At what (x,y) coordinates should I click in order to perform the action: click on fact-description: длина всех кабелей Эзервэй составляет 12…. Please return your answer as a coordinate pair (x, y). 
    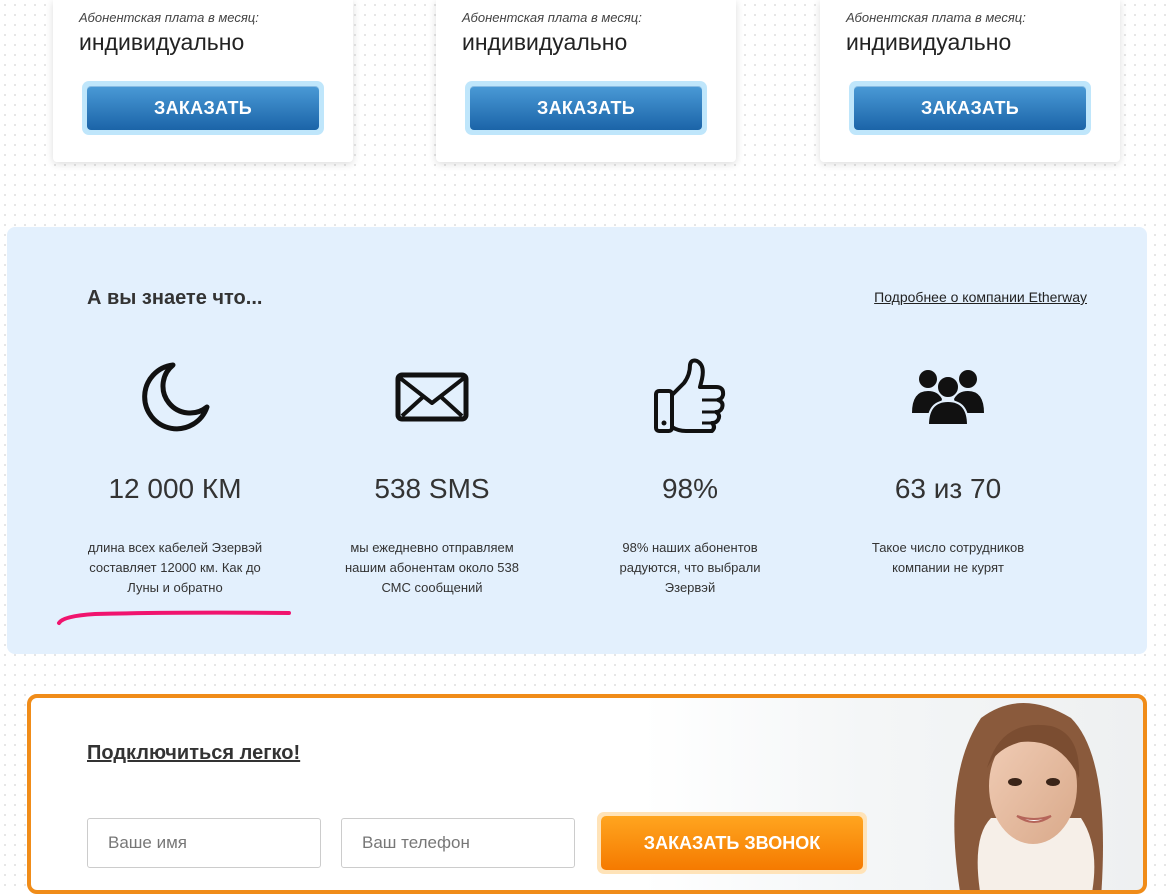
    Looking at the image, I should click on (175, 567).